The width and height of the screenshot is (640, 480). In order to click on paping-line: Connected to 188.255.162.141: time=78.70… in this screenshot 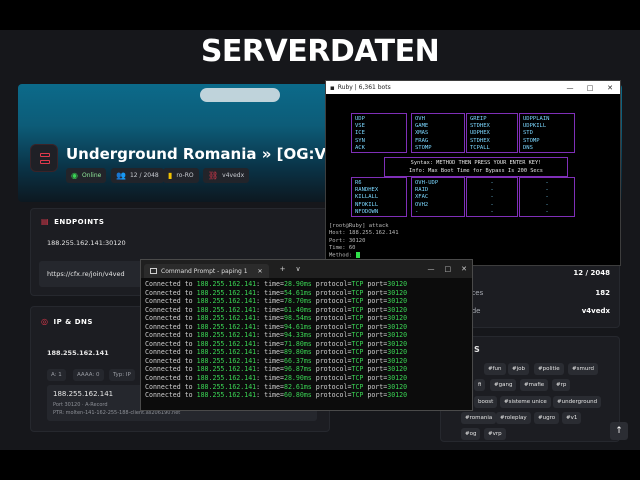, I will do `click(276, 301)`.